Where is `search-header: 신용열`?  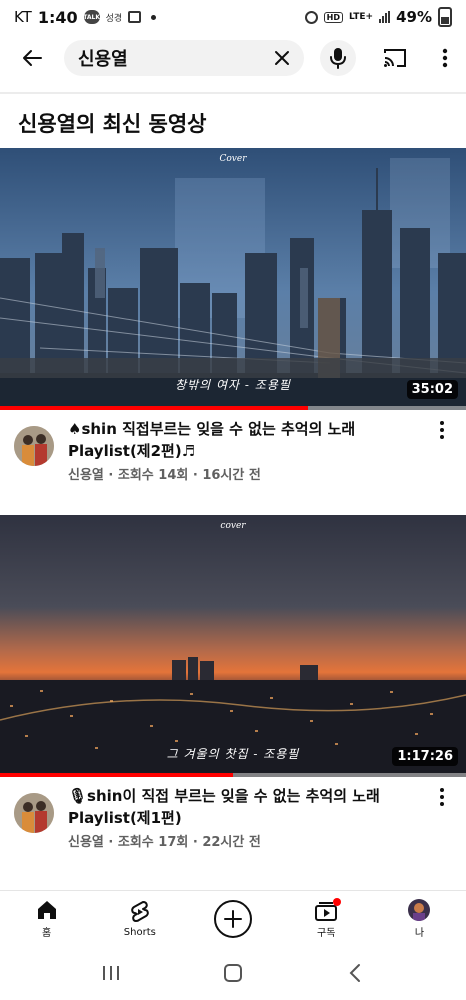 search-header: 신용열 is located at coordinates (233, 58).